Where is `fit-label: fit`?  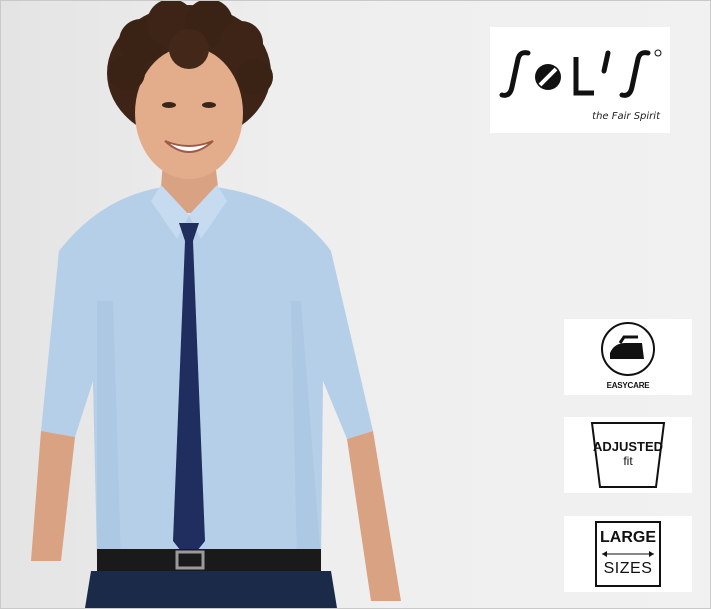
fit-label: fit is located at coordinates (628, 461).